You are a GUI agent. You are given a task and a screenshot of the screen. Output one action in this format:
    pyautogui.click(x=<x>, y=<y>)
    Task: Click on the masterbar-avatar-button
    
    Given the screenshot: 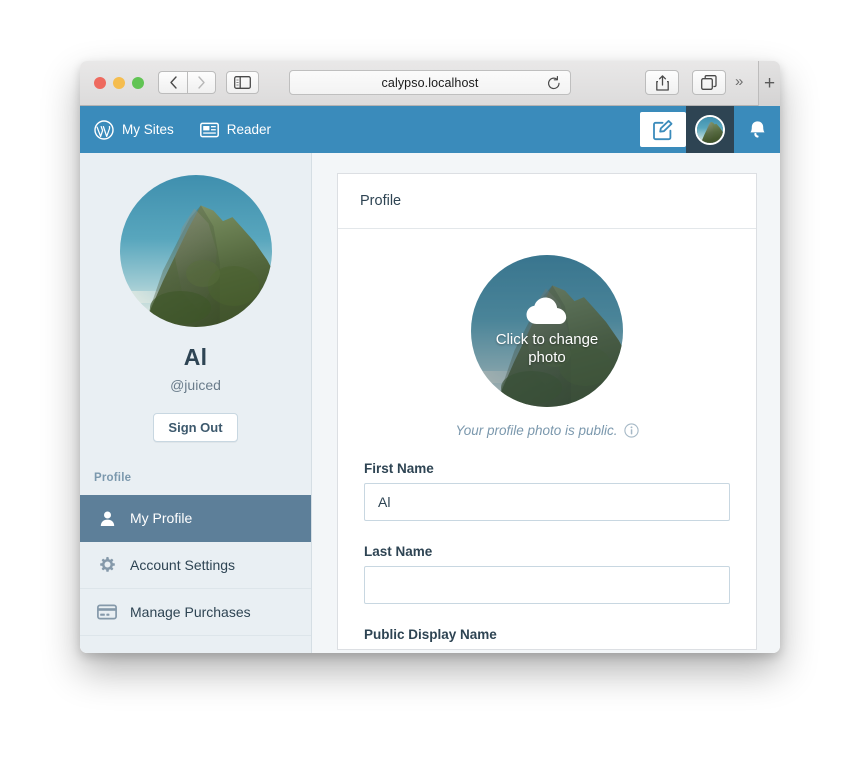 What is the action you would take?
    pyautogui.click(x=710, y=129)
    